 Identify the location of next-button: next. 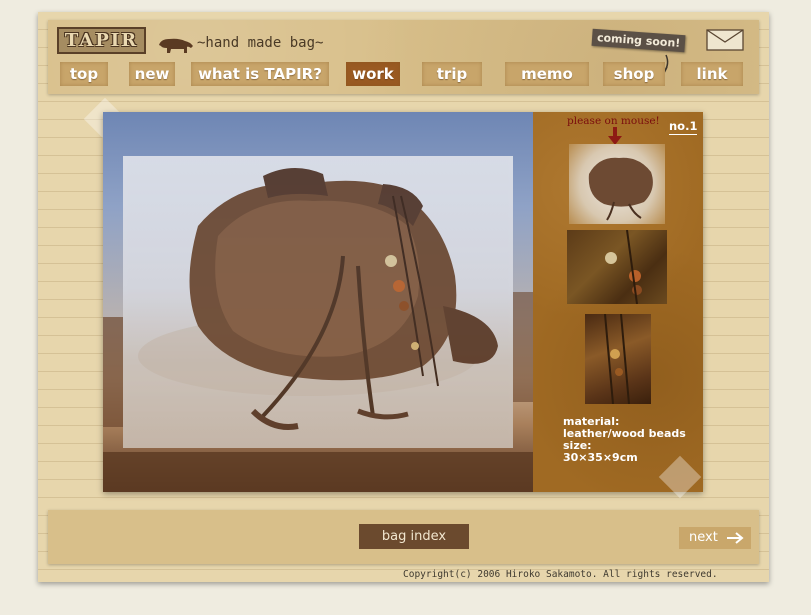
(715, 538).